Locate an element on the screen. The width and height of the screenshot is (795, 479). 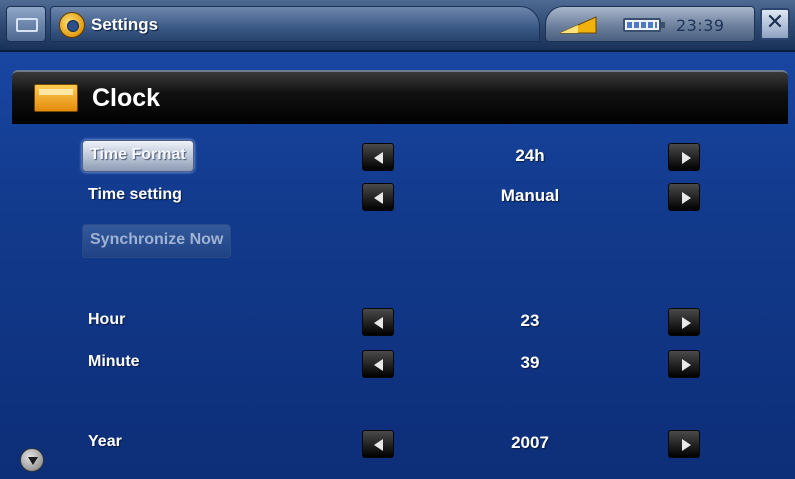
setting-row-year: Year 2007 is located at coordinates (397, 444).